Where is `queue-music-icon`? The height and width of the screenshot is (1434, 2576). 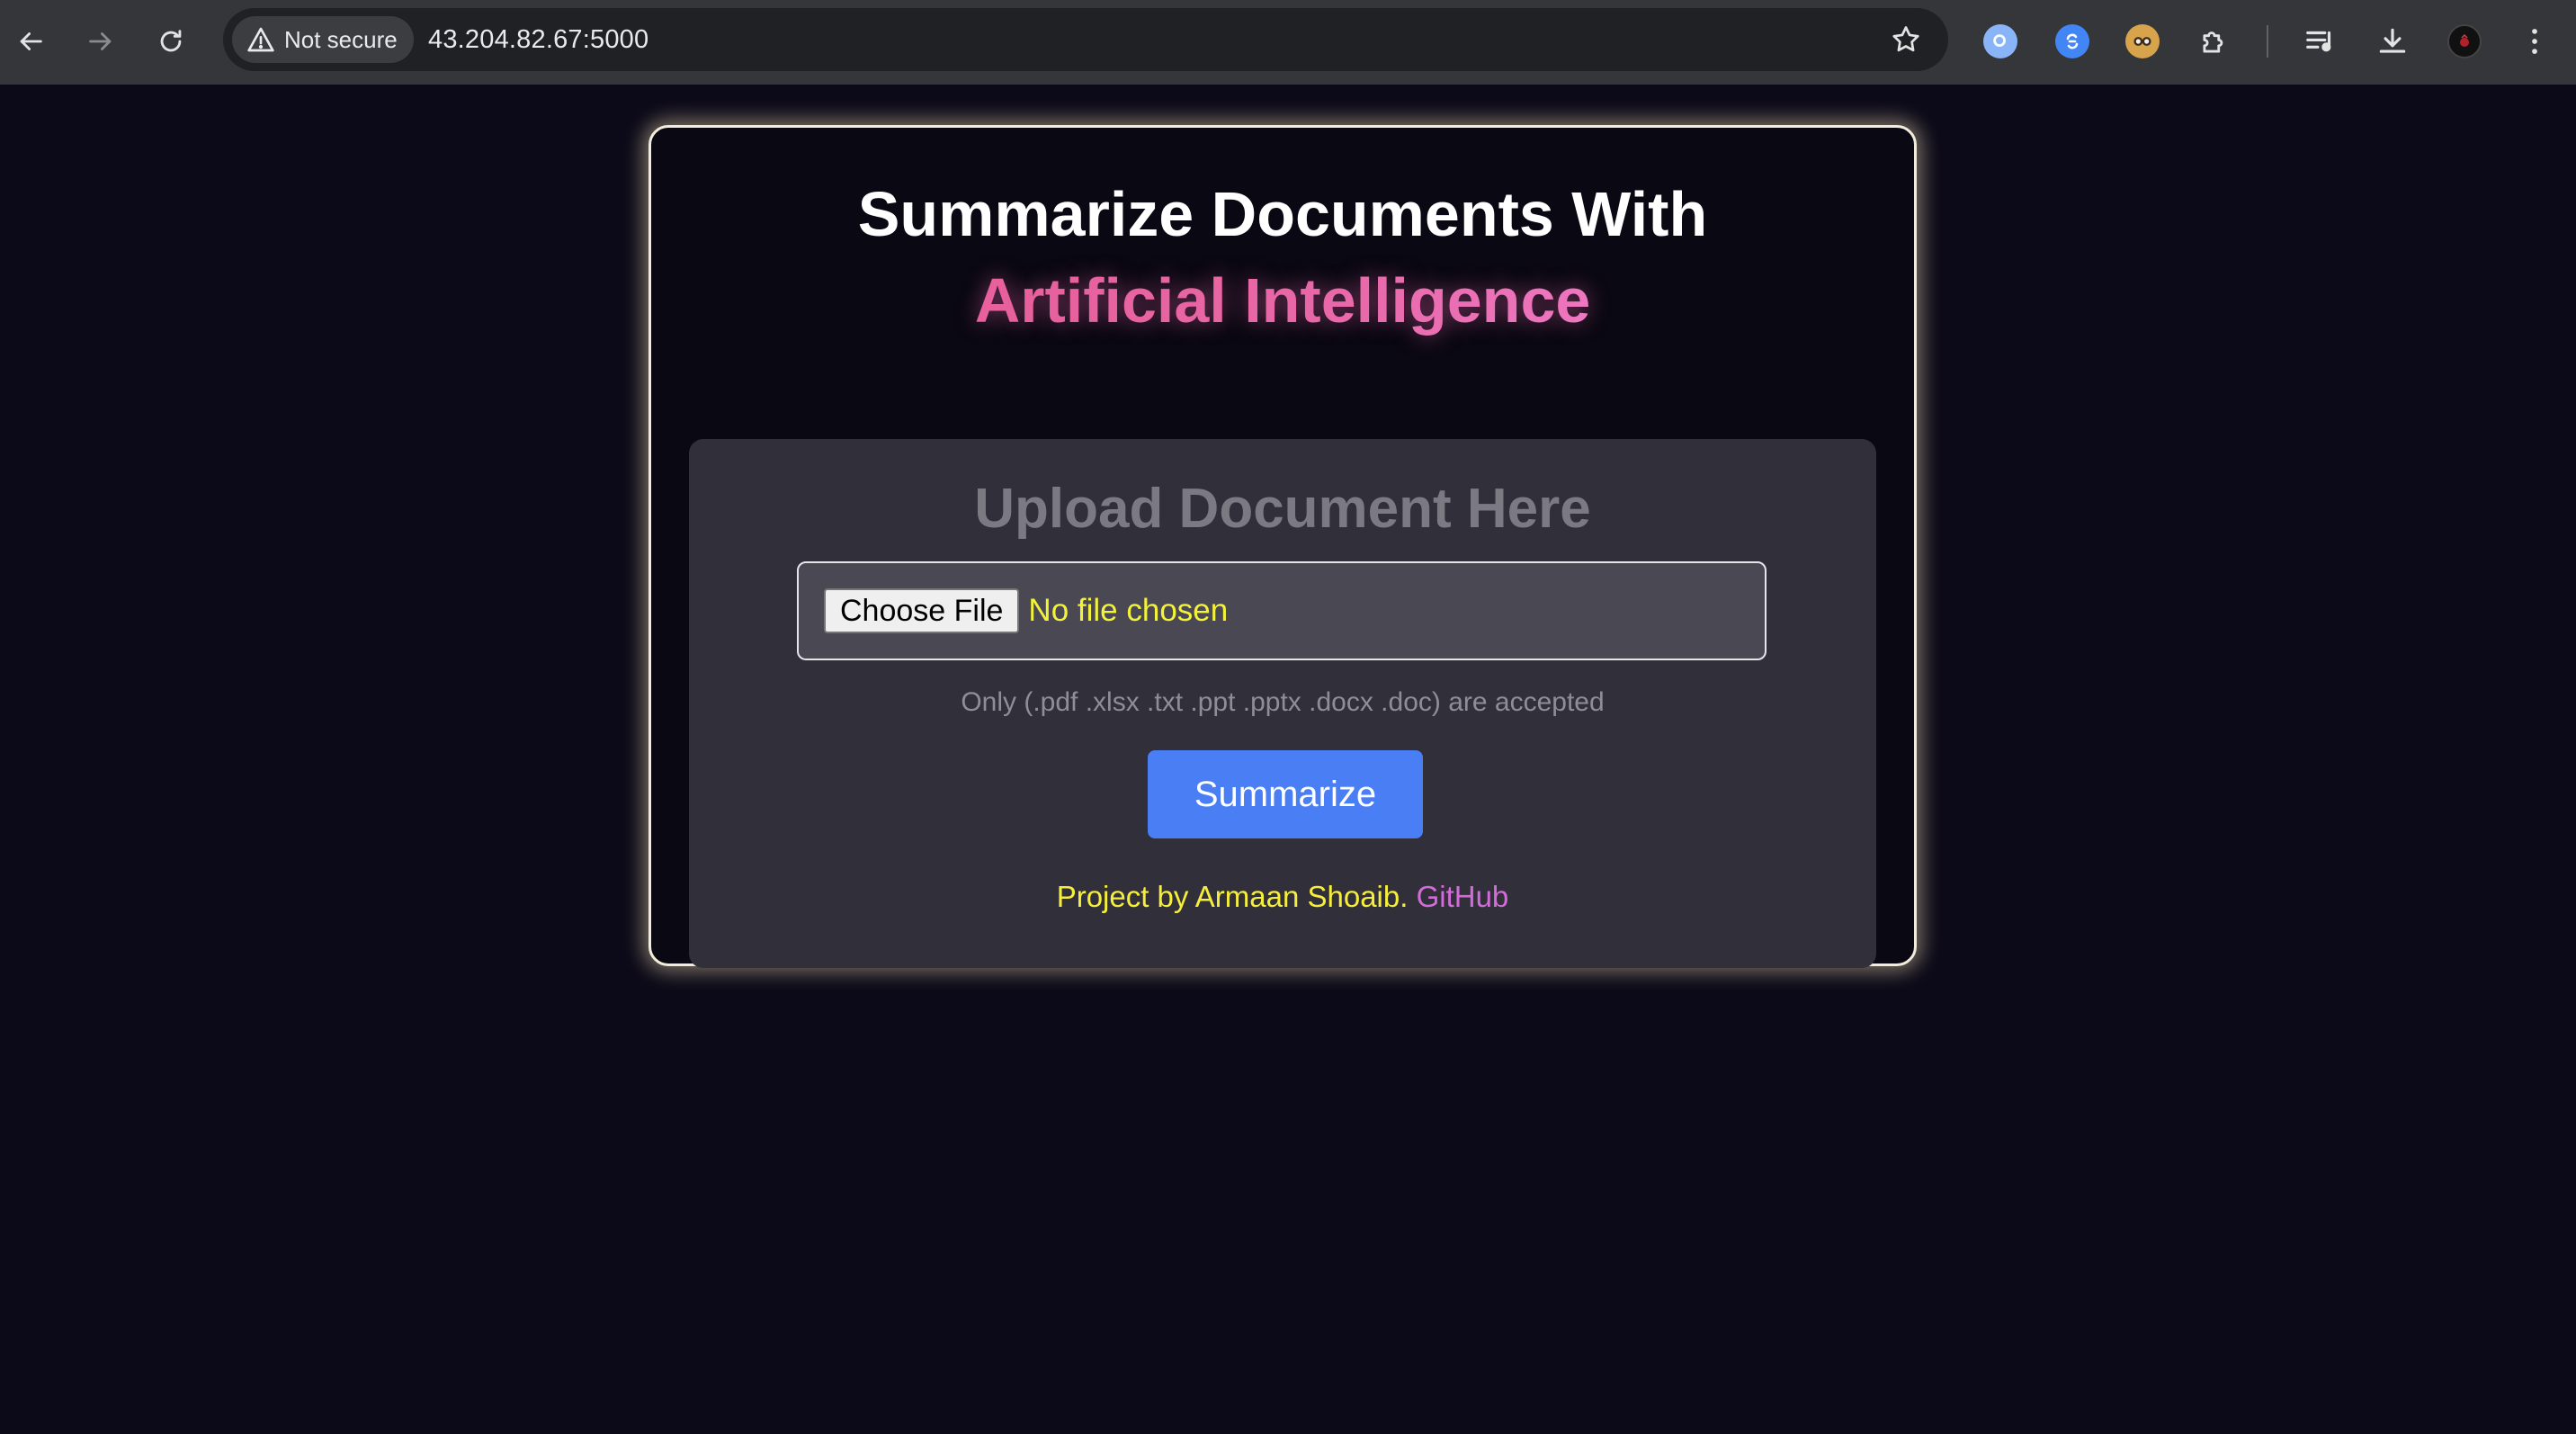
queue-music-icon is located at coordinates (2318, 41).